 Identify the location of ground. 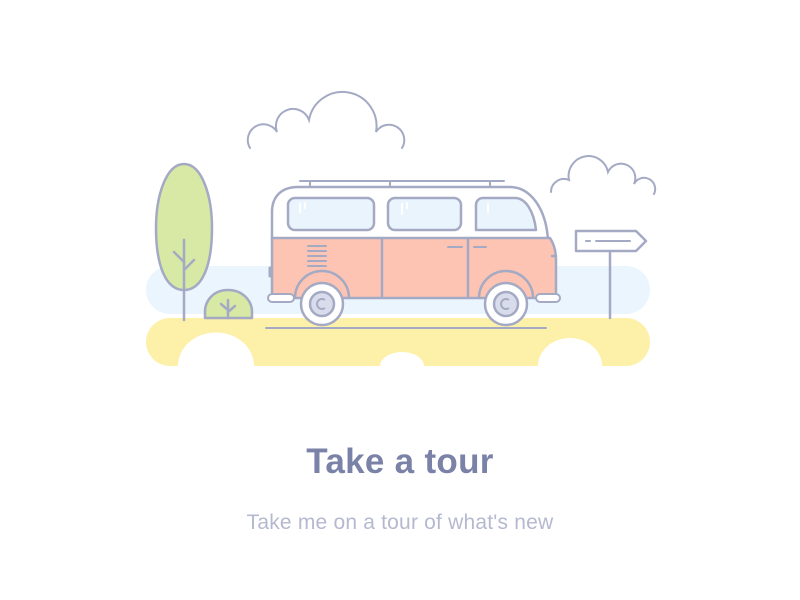
(398, 342).